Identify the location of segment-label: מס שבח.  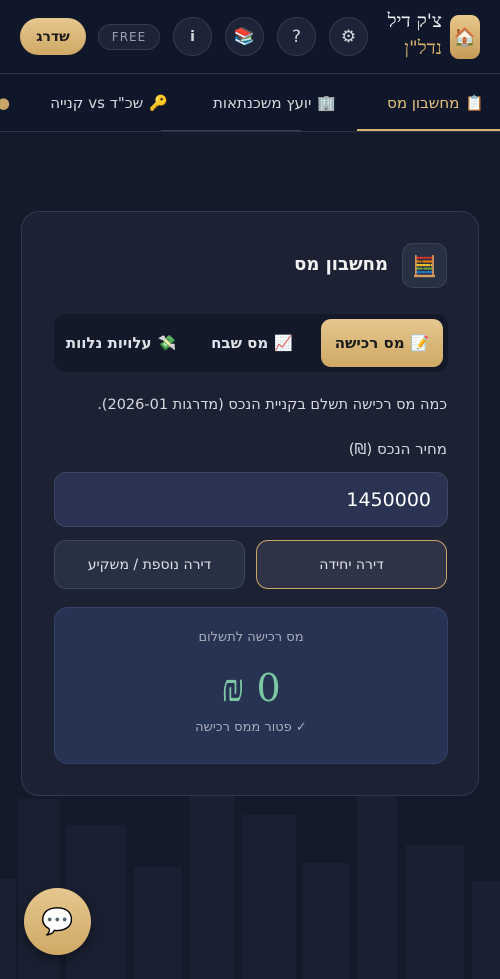
(240, 343).